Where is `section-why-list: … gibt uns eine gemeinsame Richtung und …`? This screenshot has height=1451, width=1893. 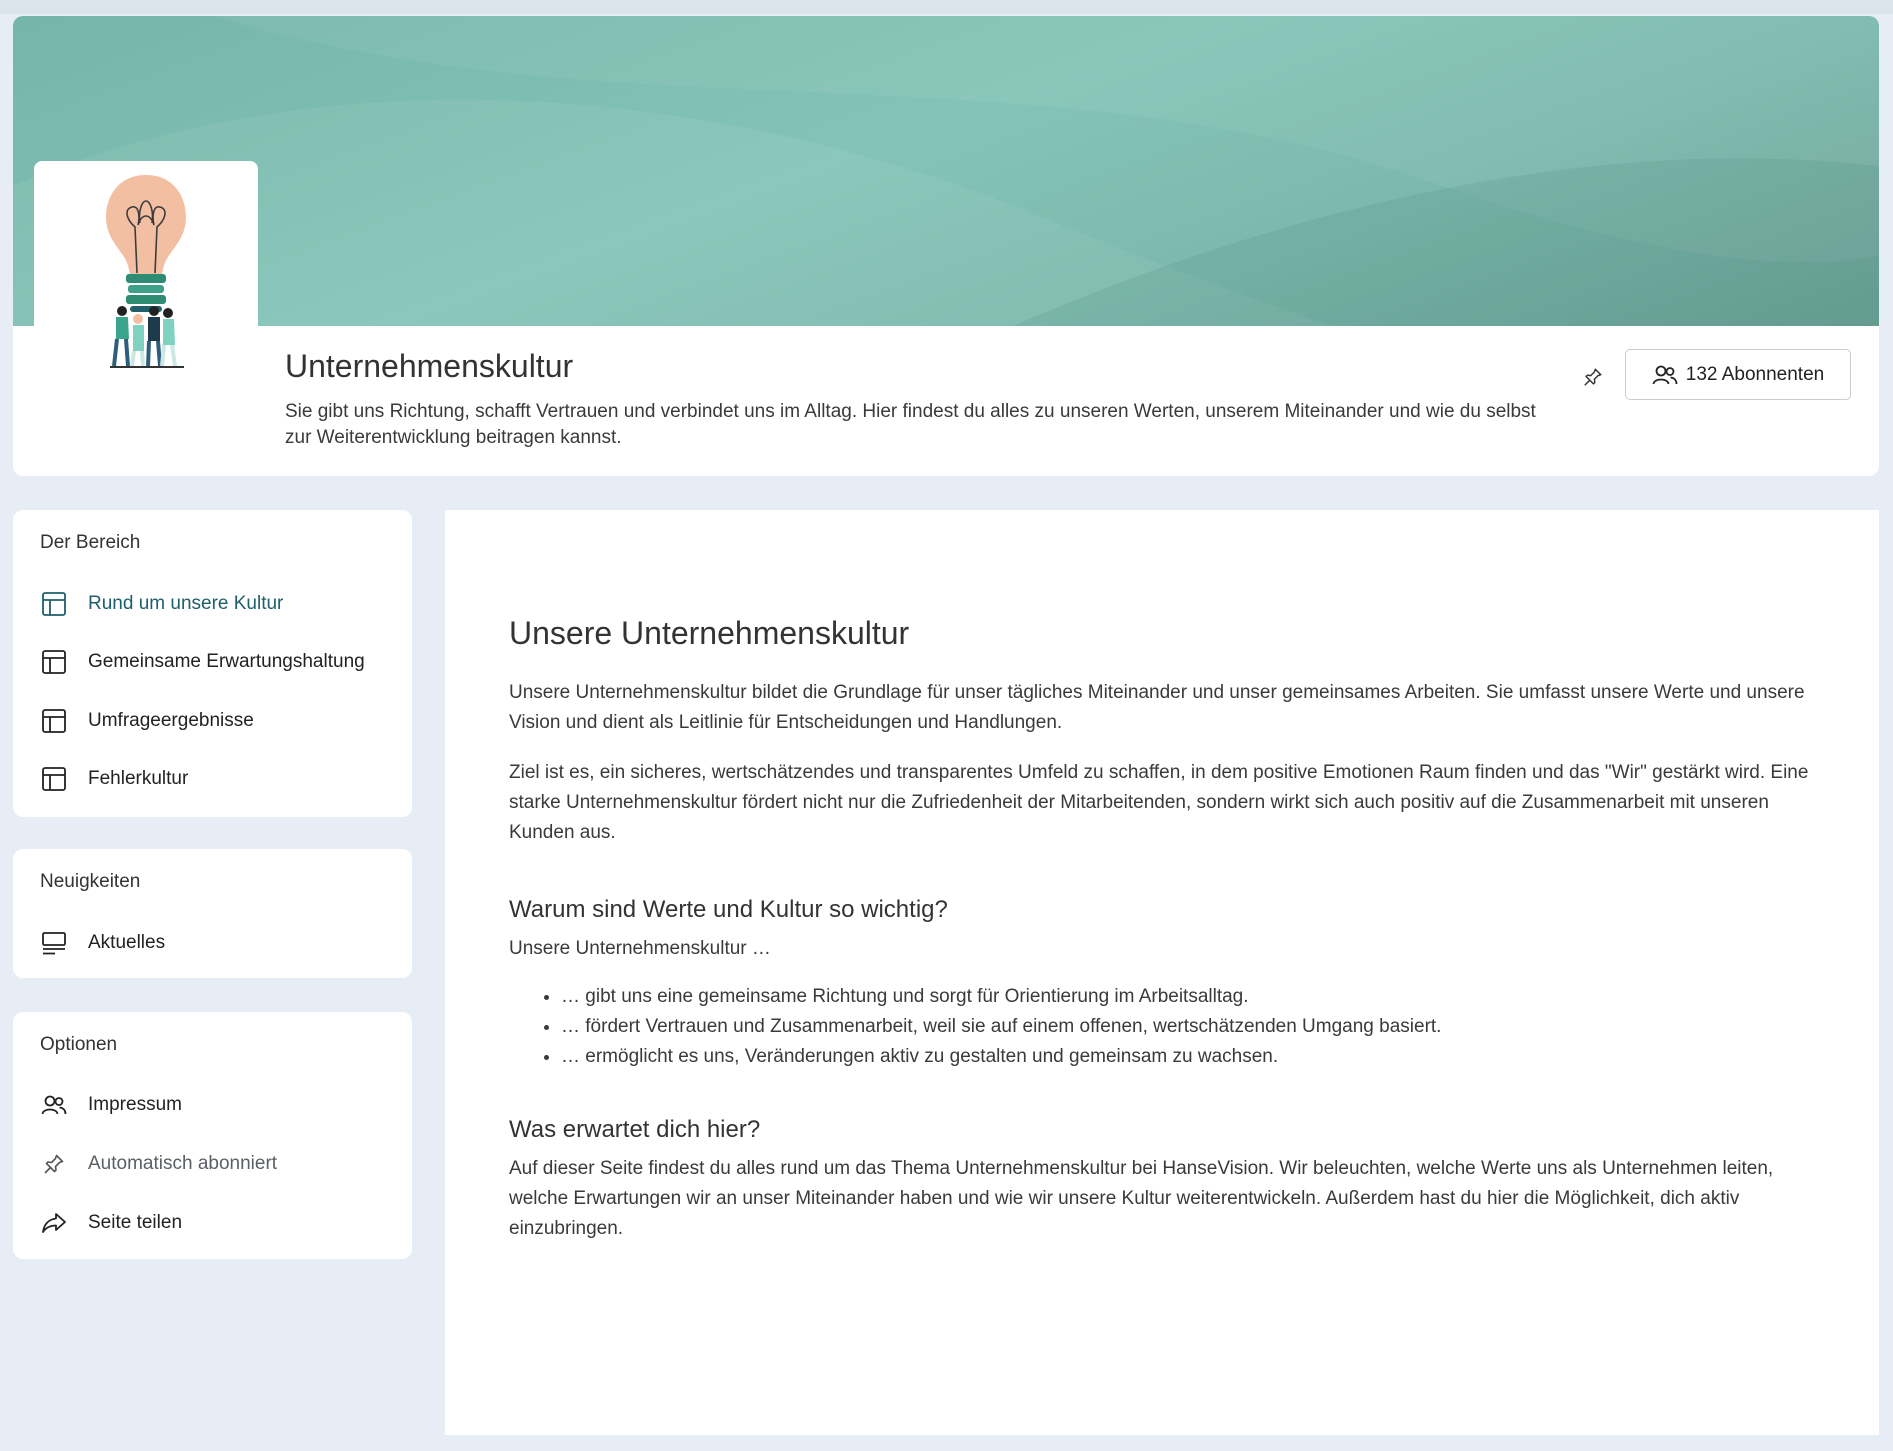 section-why-list: … gibt uns eine gemeinsame Richtung und … is located at coordinates (1159, 1027).